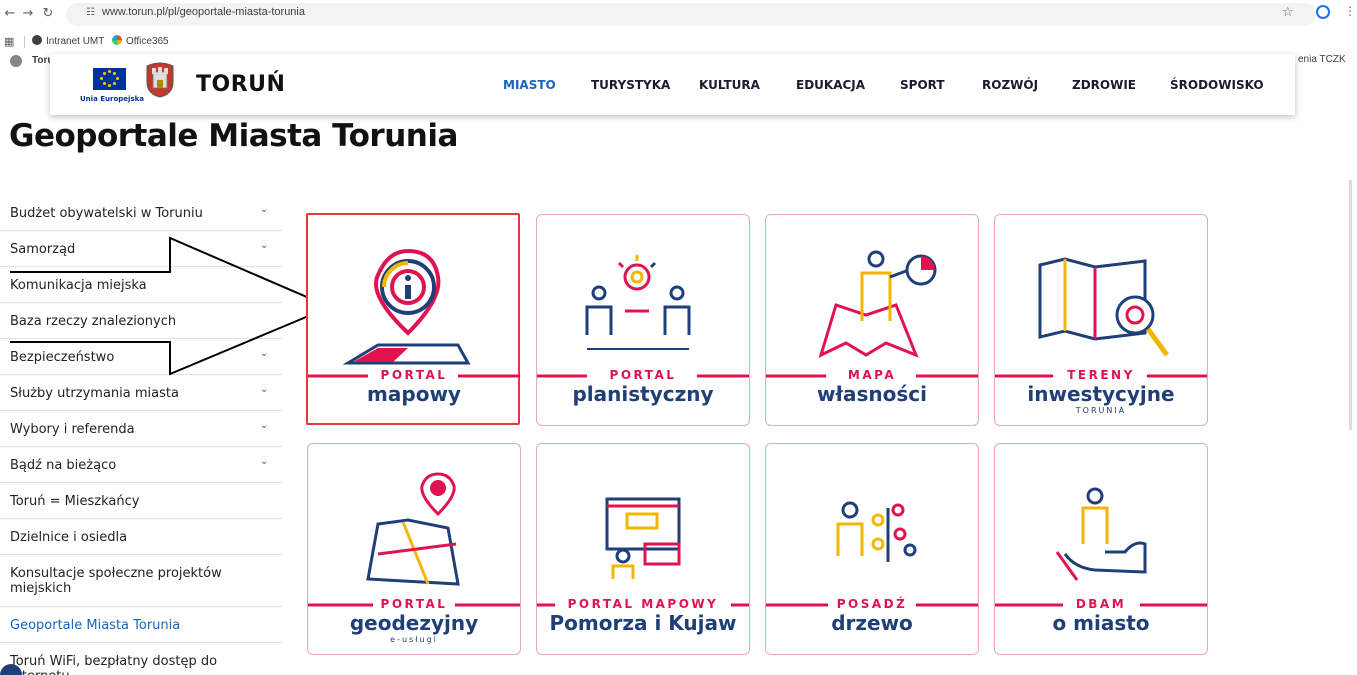  Describe the element at coordinates (1101, 410) in the screenshot. I see `tile-sub-label: TORUNIA` at that location.